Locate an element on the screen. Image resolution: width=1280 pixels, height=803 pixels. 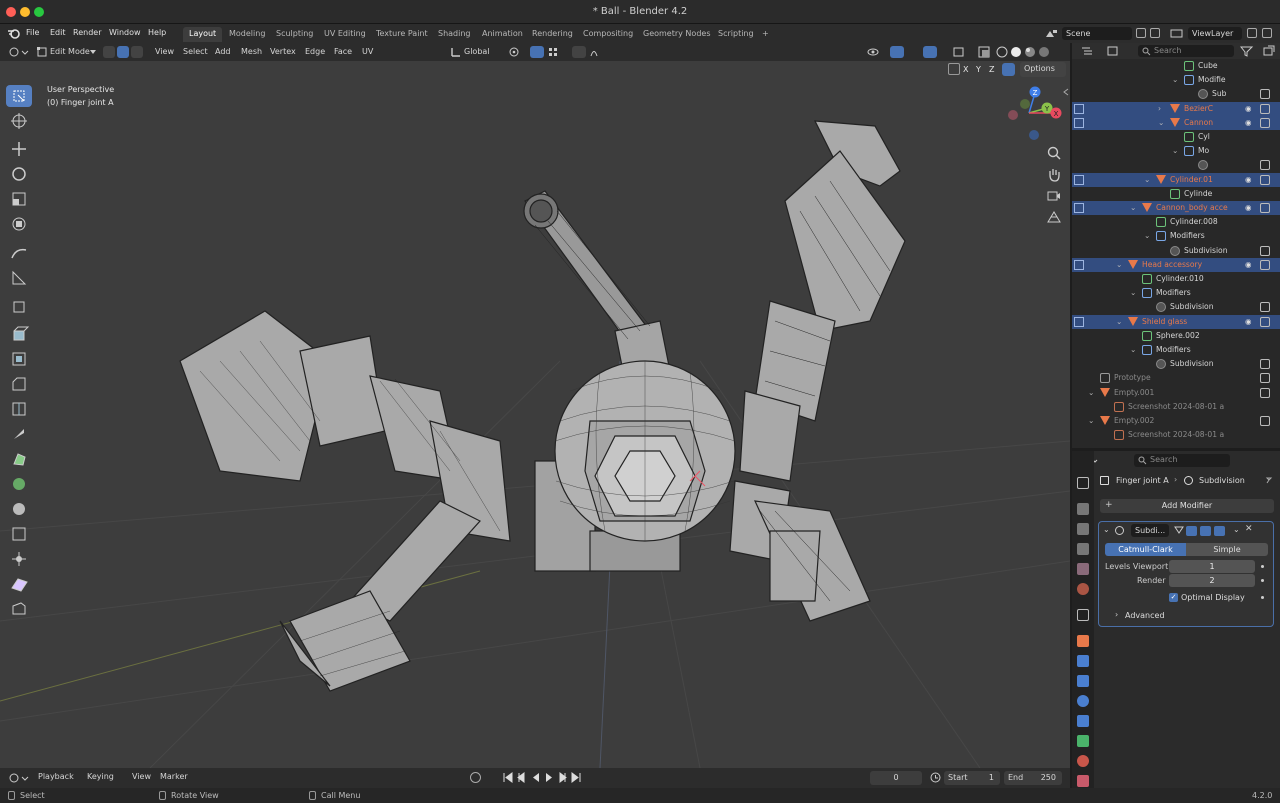
outliner-row: Cylinder.008 is located at coordinates (1176, 222).